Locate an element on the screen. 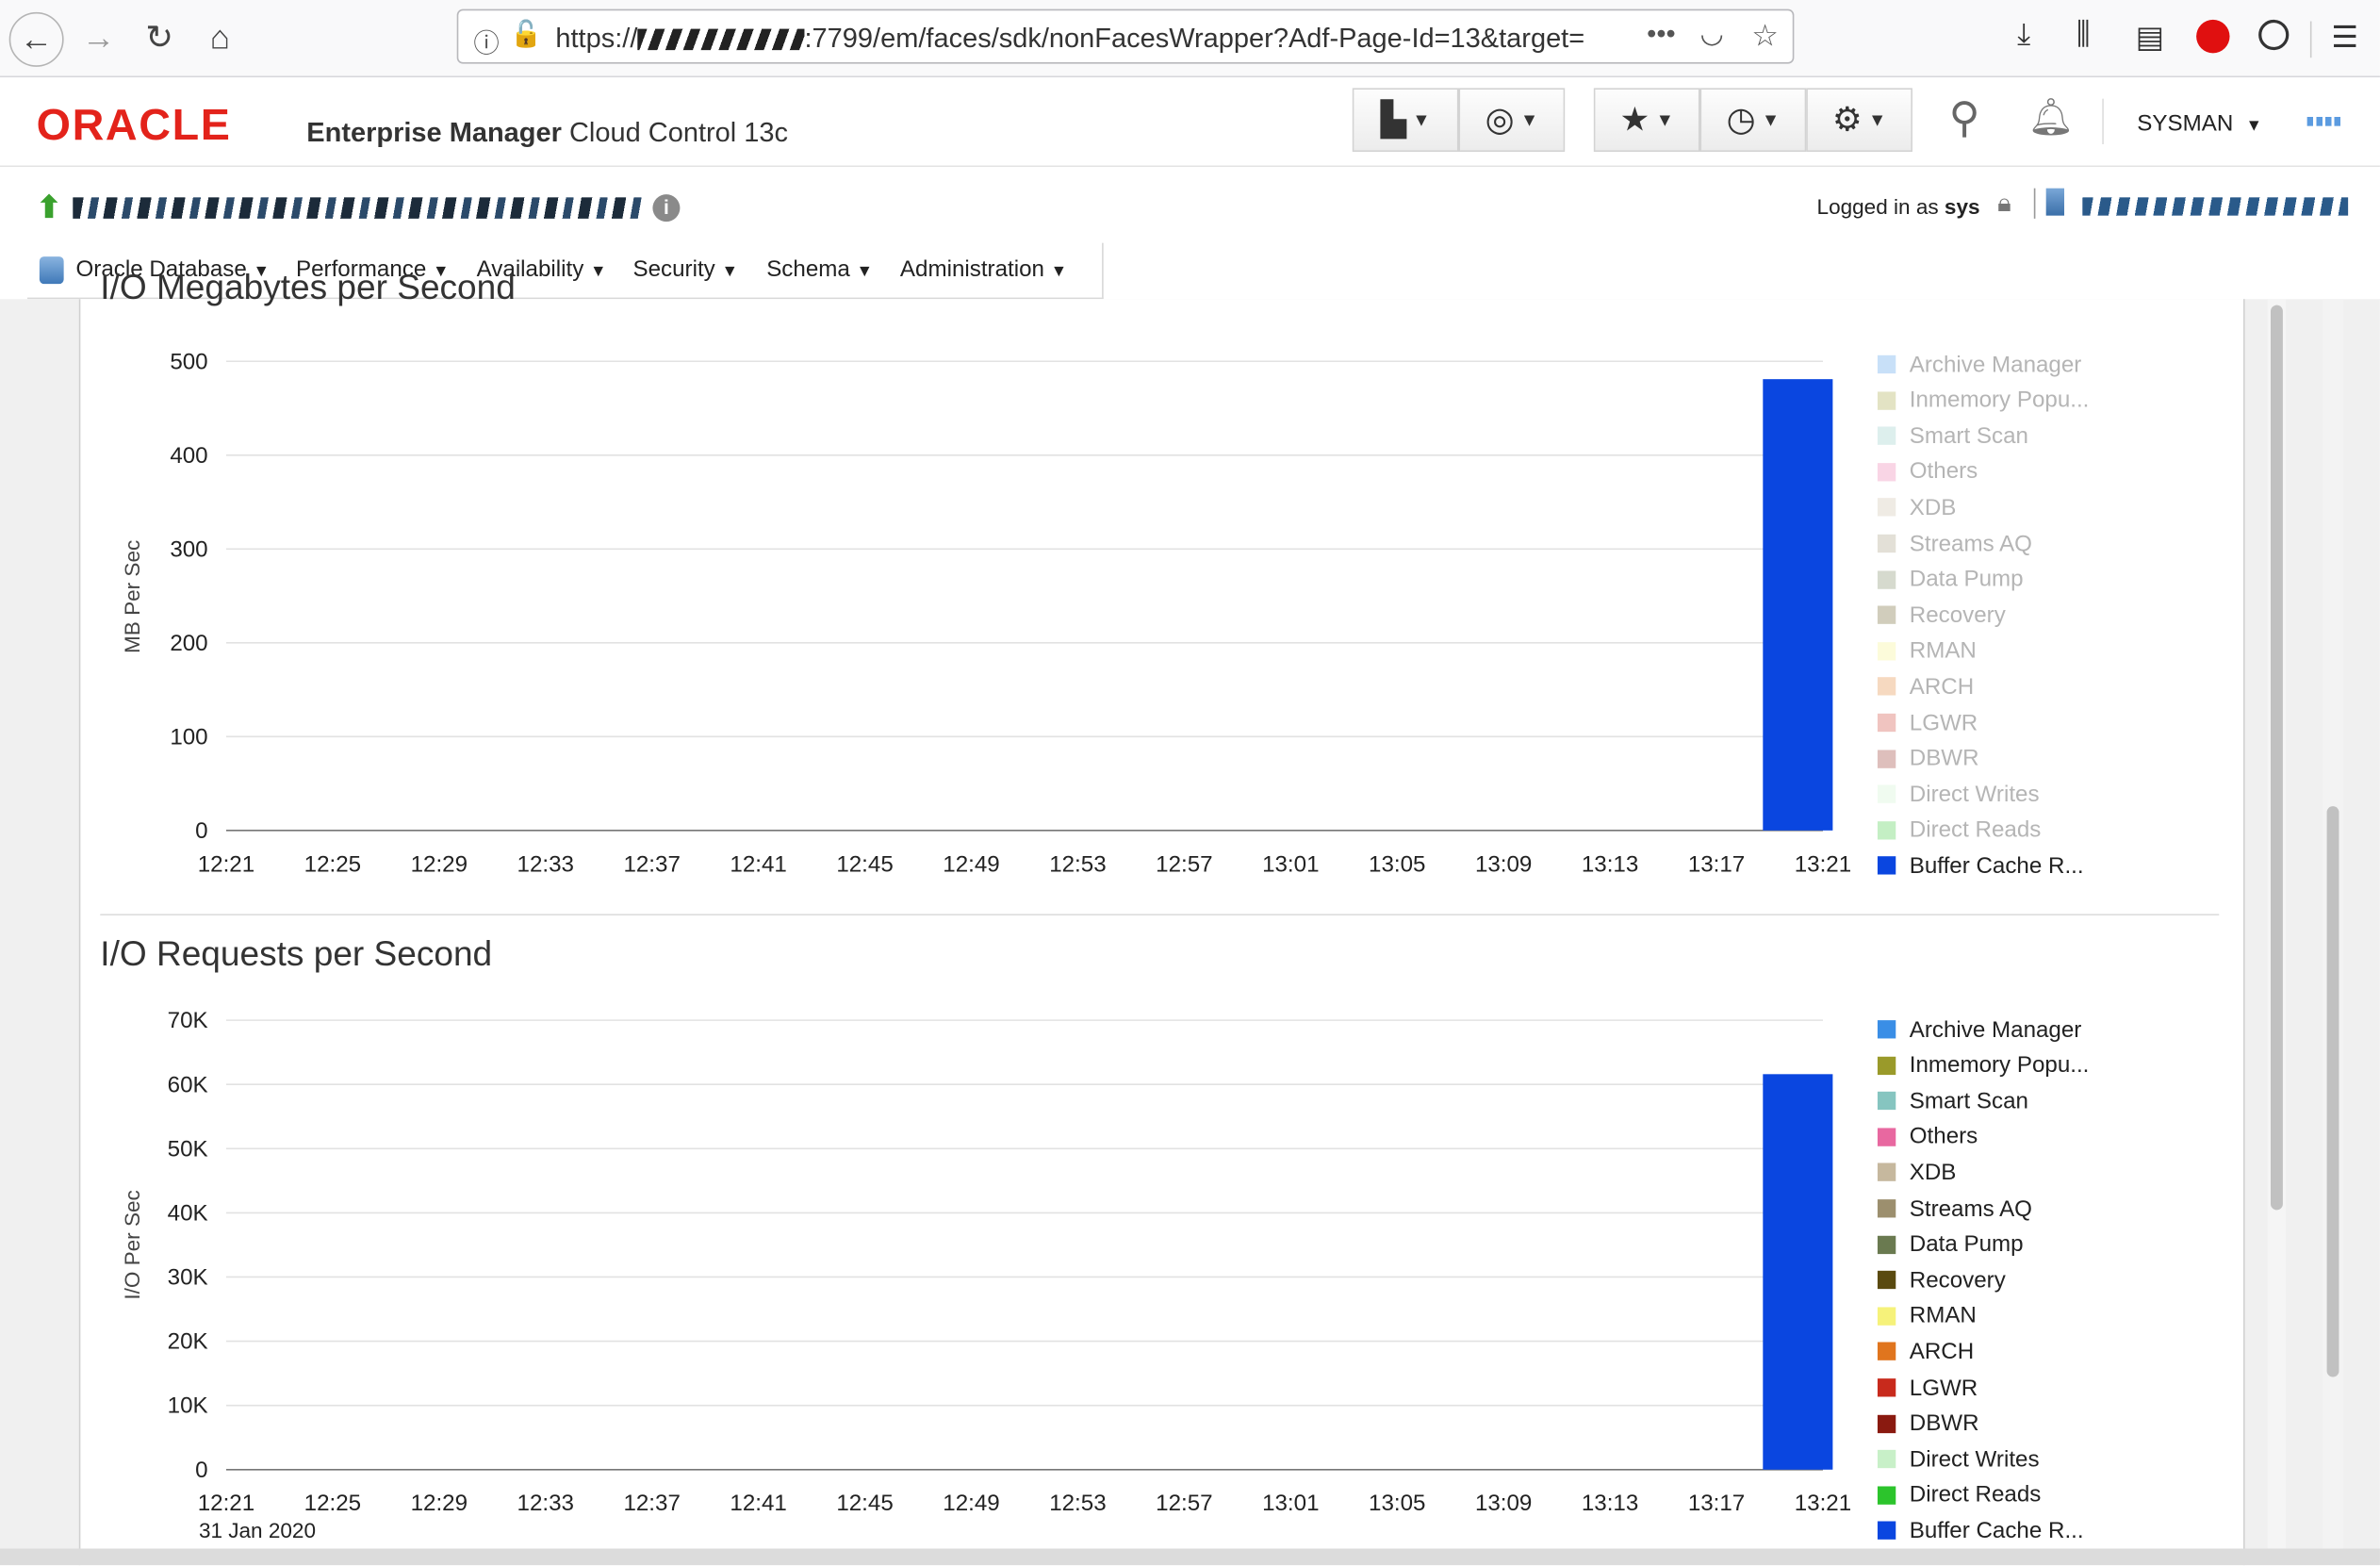 This screenshot has height=1566, width=2380. reload-icon: ↻ is located at coordinates (160, 38).